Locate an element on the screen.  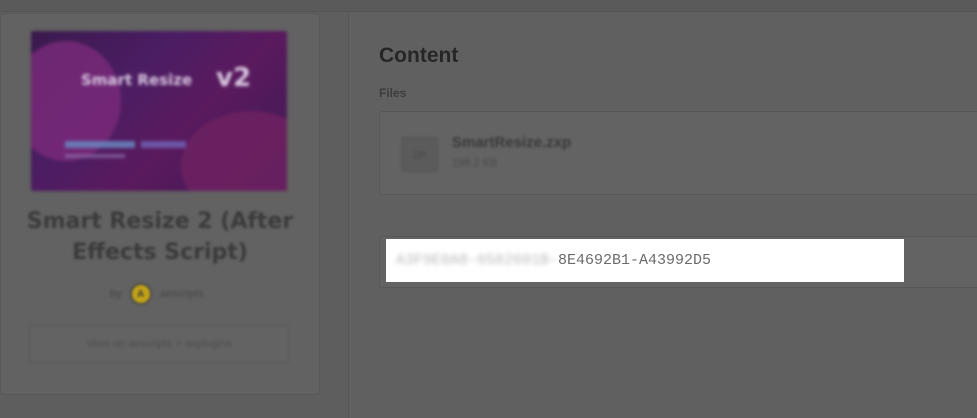
author-avatar: A is located at coordinates (140, 294).